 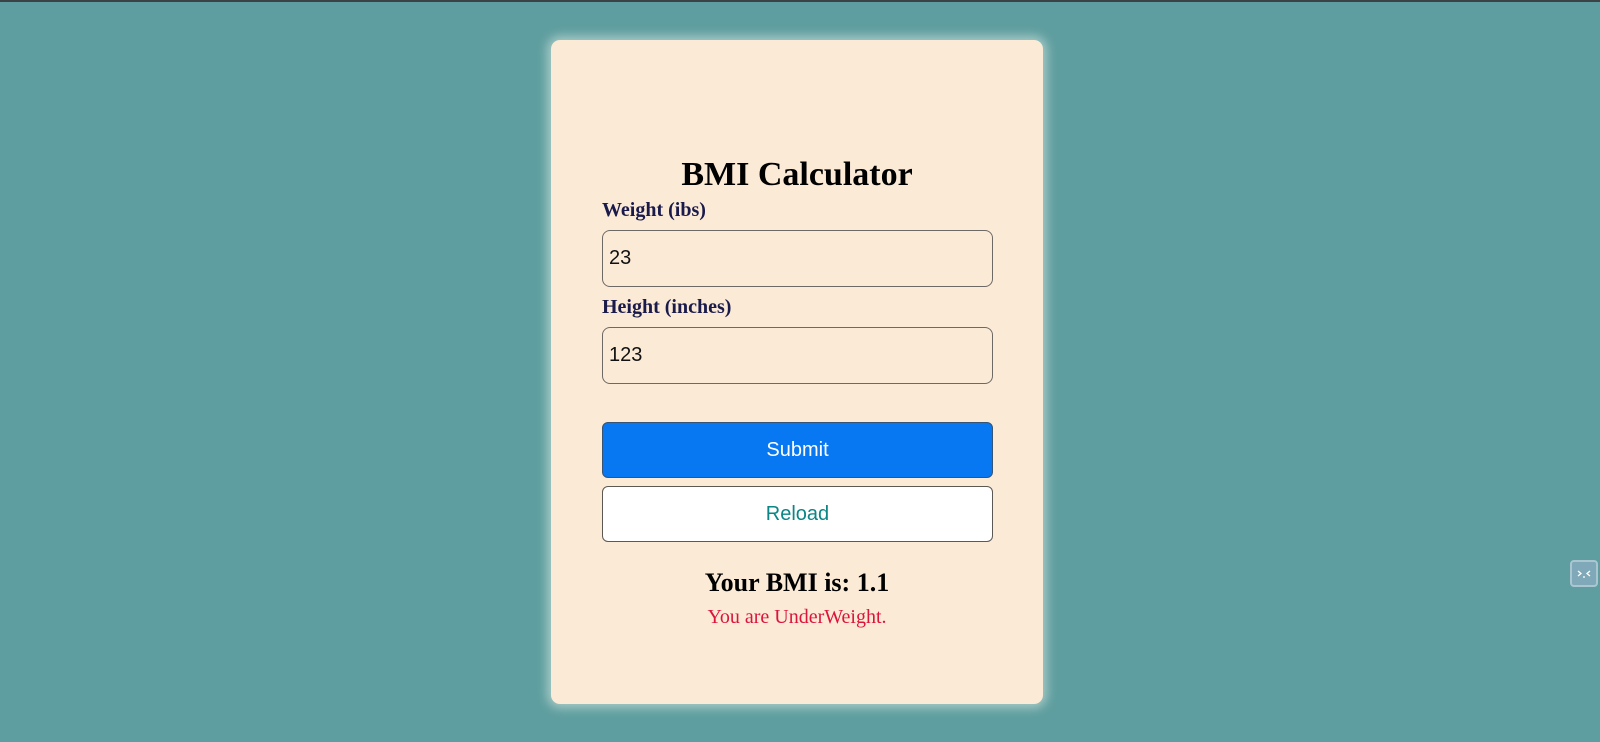 What do you see at coordinates (797, 258) in the screenshot?
I see `weight-input` at bounding box center [797, 258].